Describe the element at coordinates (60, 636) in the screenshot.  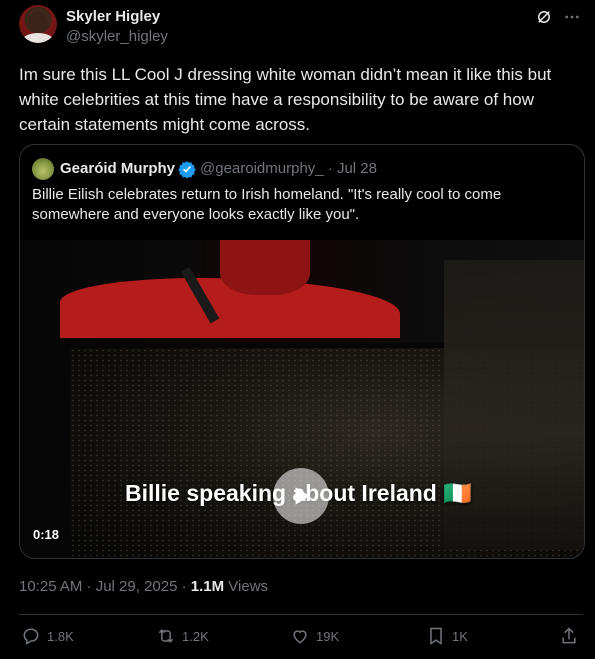
I see `reply-count: 1.8K` at that location.